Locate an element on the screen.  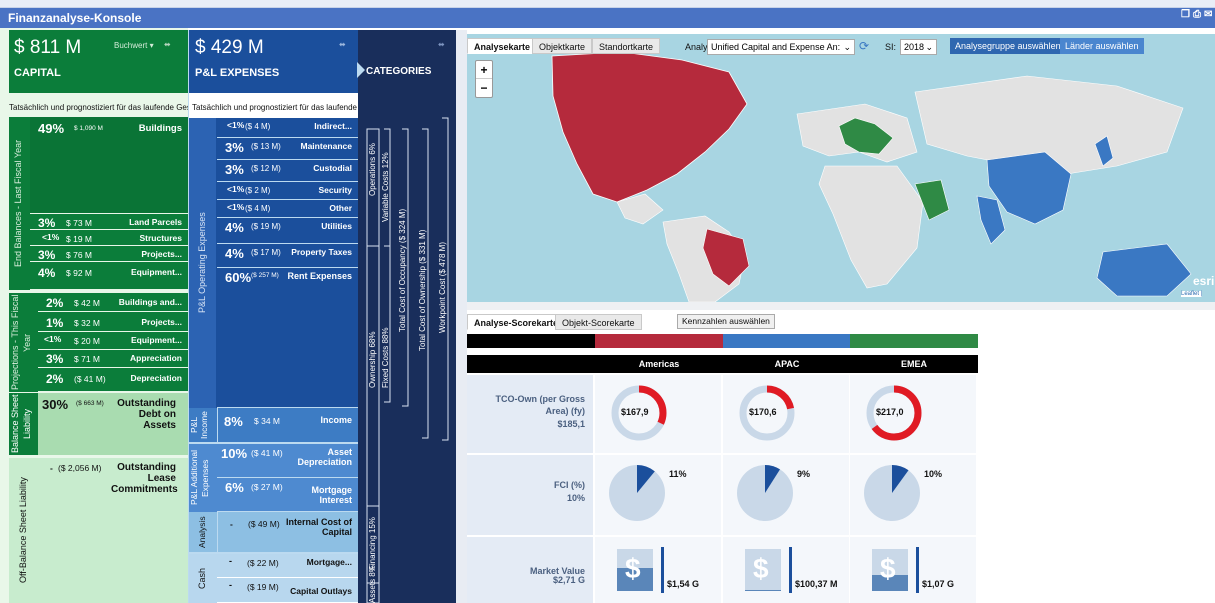
row-pct: 4% is located at coordinates (234, 253).